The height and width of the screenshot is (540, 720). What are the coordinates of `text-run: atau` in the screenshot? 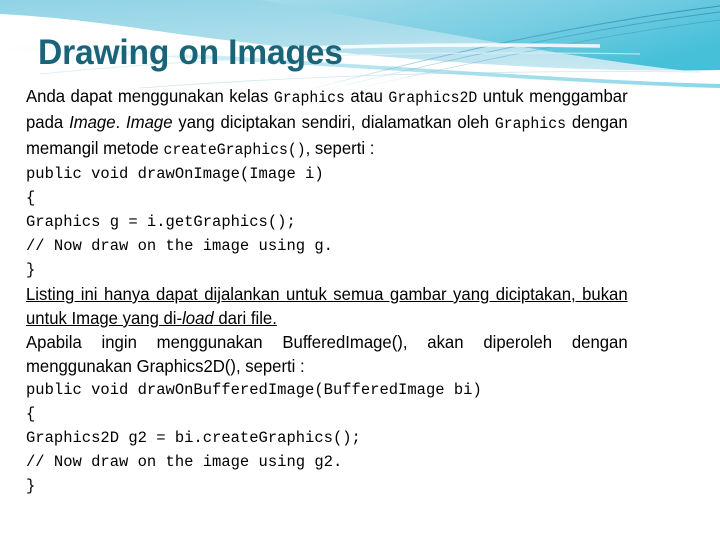 It's located at (366, 96).